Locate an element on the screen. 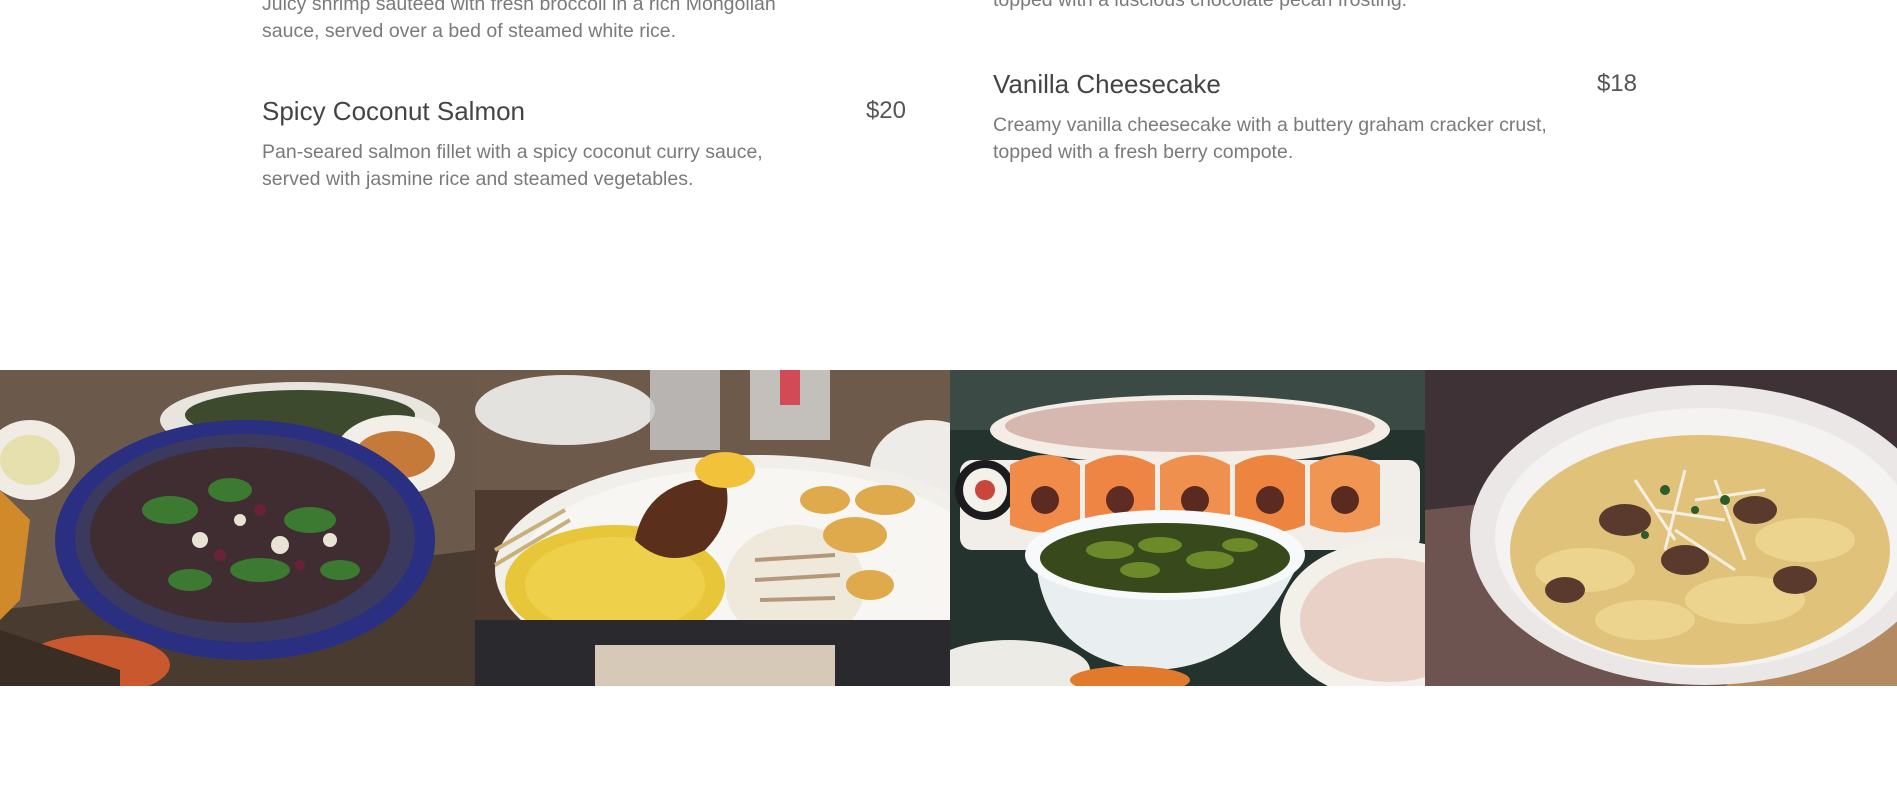 The image size is (1897, 807). pasta-photo is located at coordinates (1661, 528).